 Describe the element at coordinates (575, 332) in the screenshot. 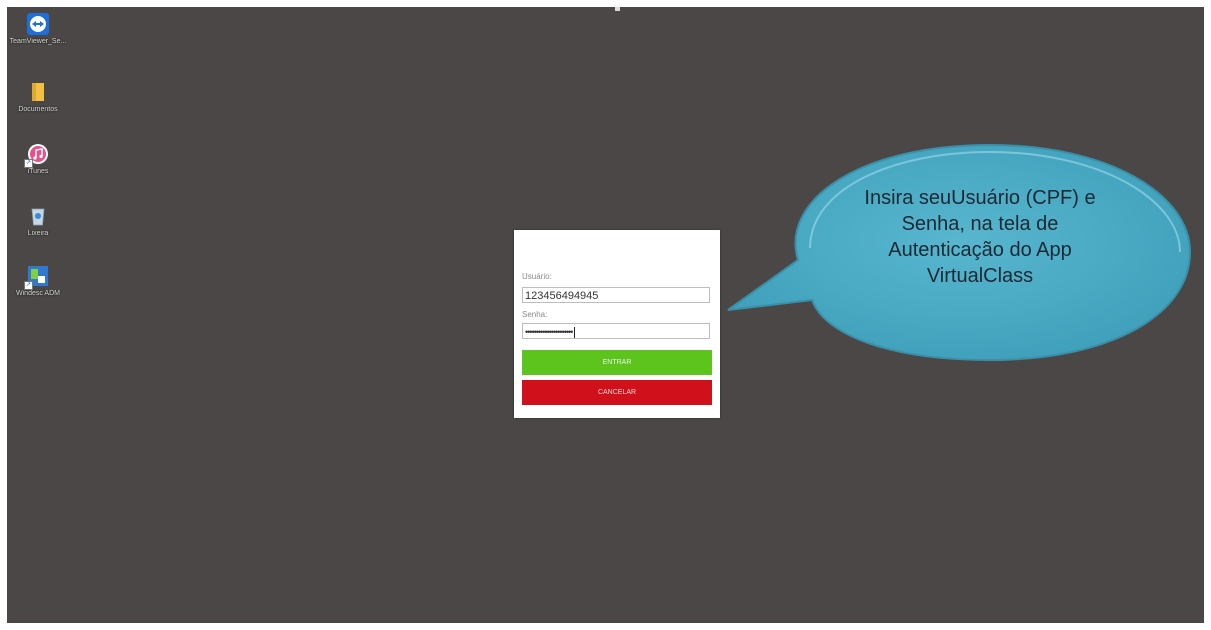

I see `text-caret` at that location.